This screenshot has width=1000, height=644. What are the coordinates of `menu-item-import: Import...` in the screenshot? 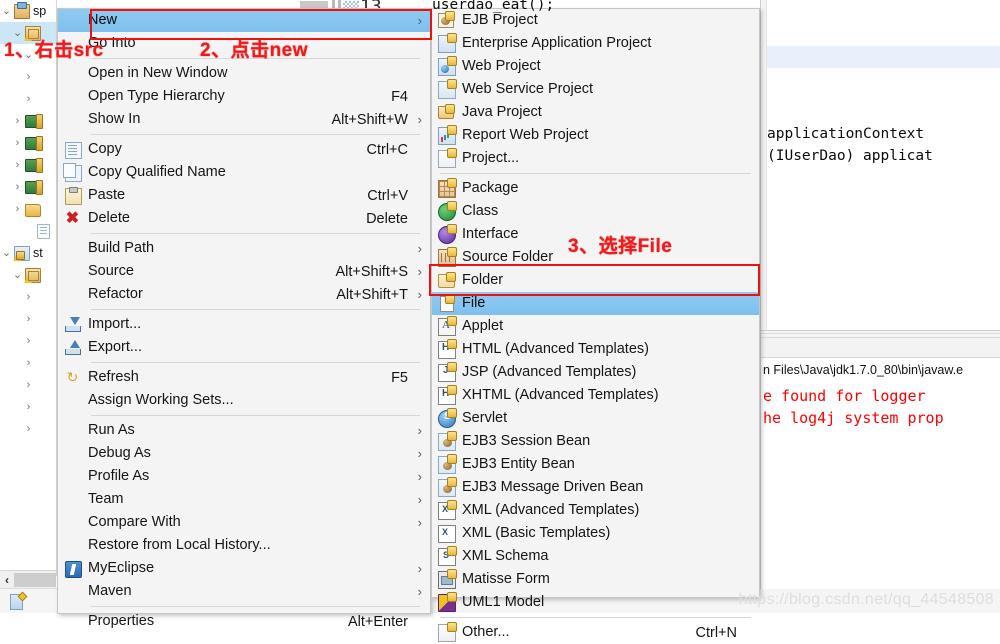 It's located at (244, 324).